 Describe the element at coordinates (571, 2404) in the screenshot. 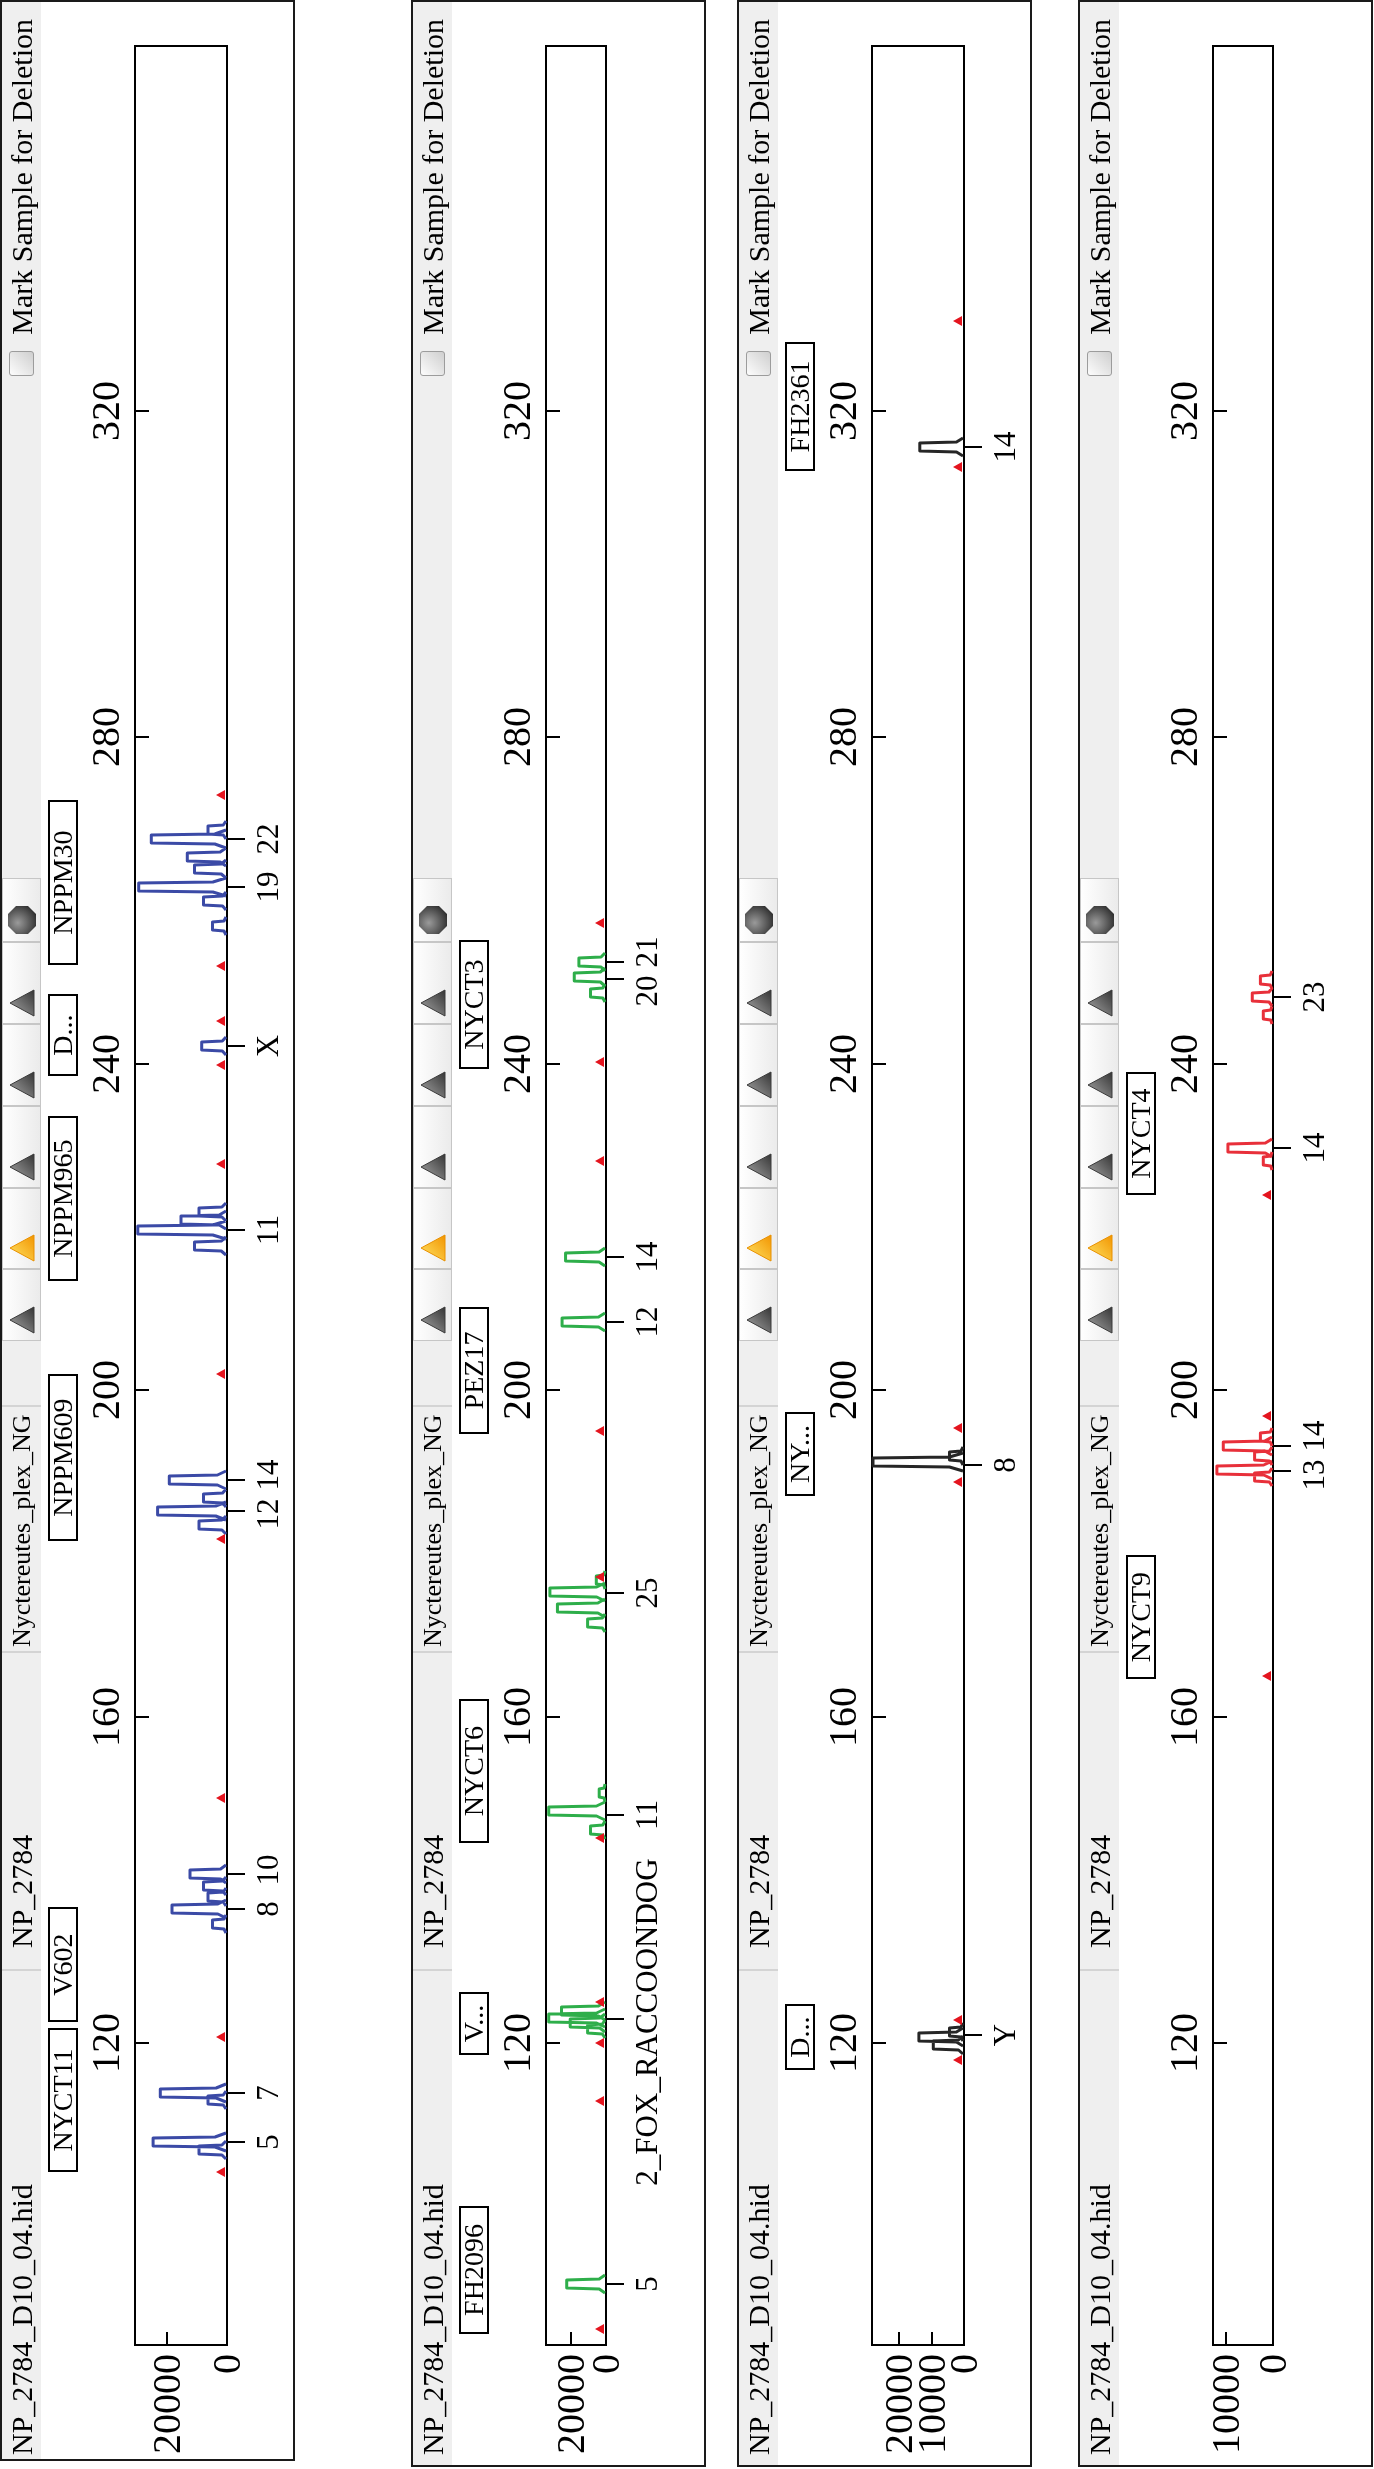

I see `axis-tick-label: 20000` at that location.